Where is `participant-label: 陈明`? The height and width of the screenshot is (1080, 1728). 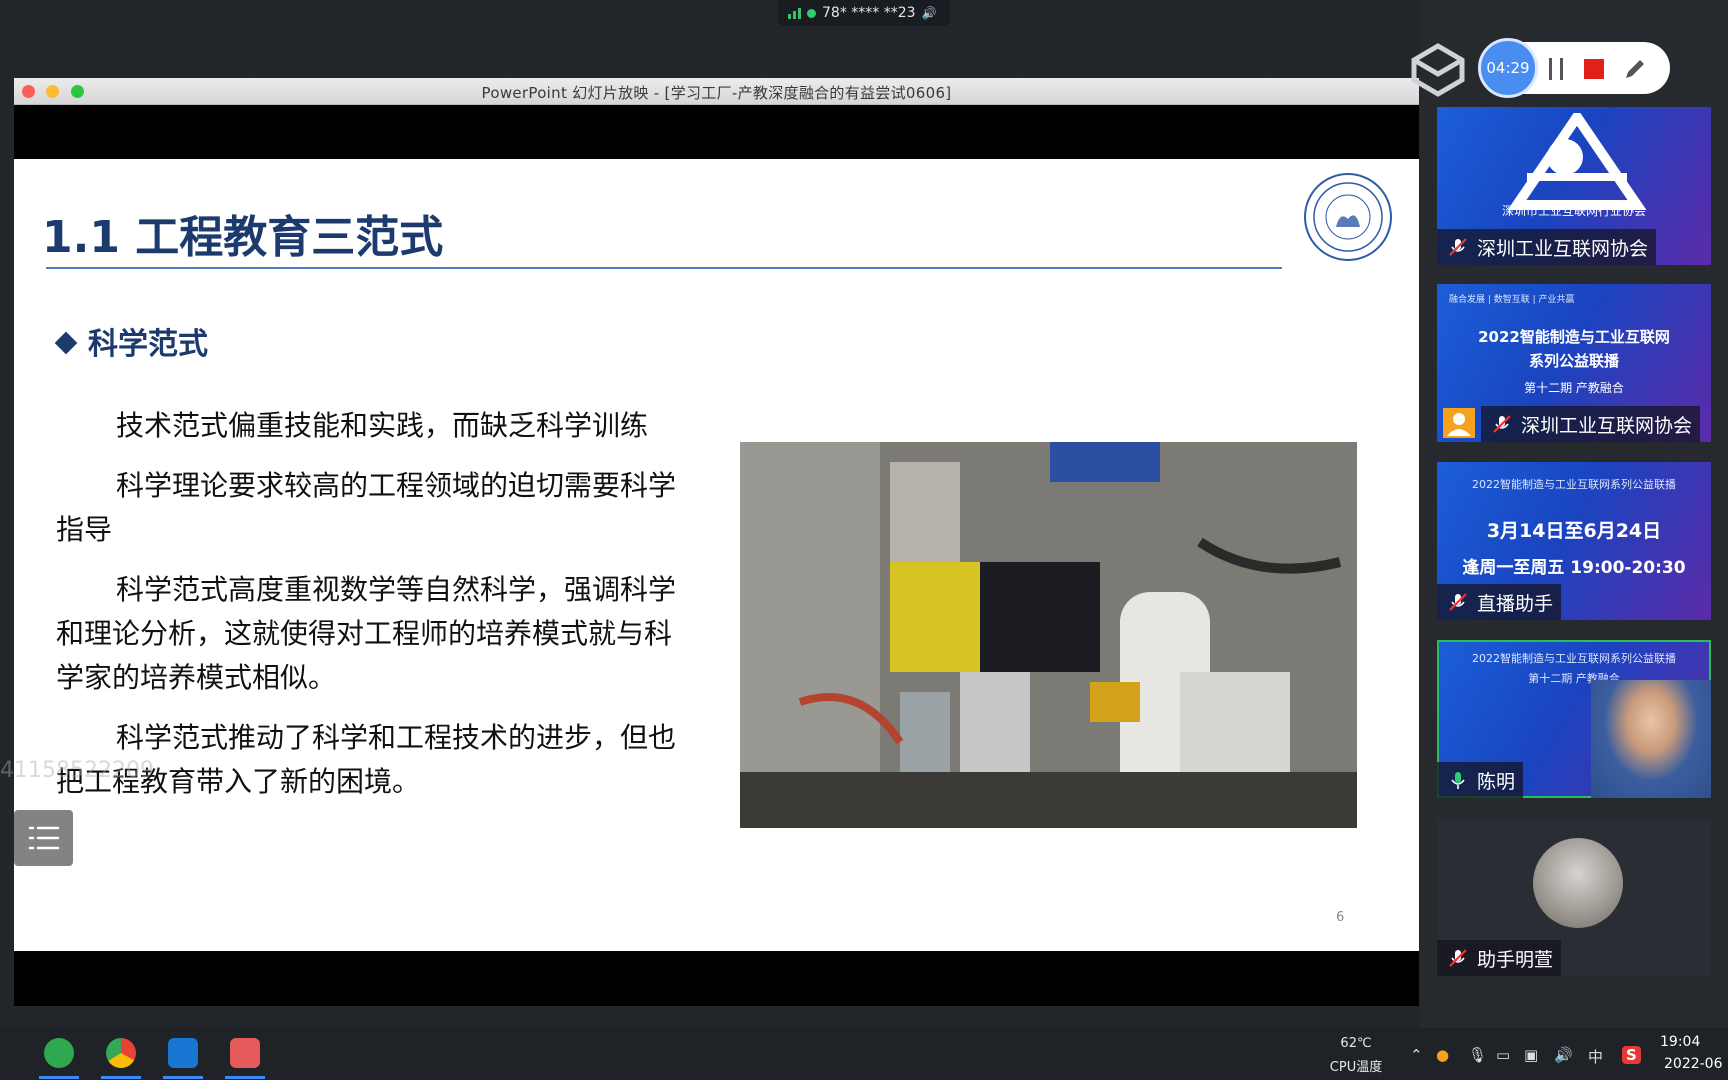
participant-label: 陈明 is located at coordinates (1480, 780).